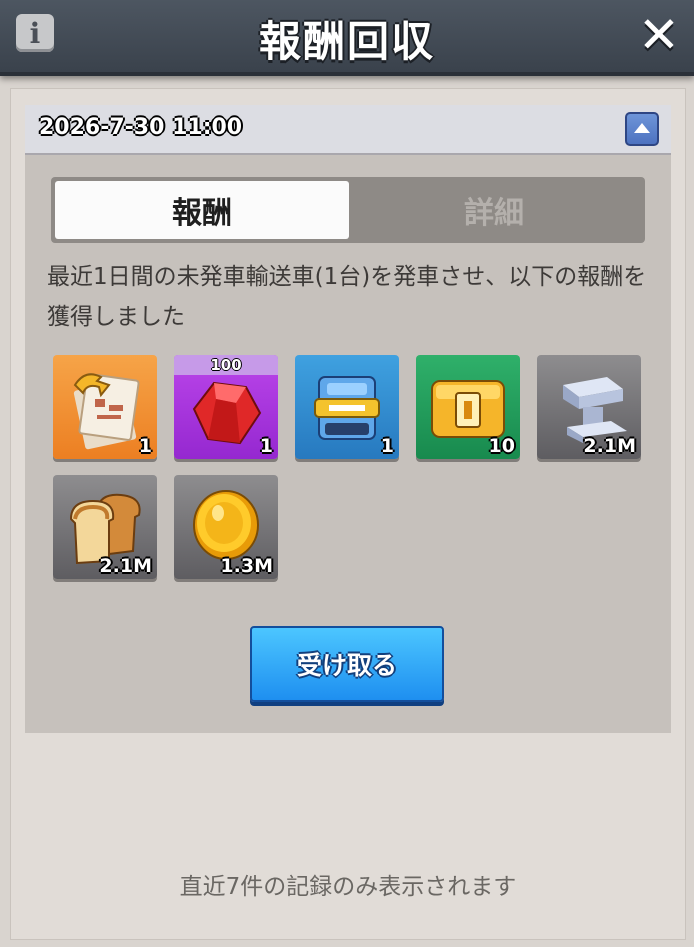  Describe the element at coordinates (141, 127) in the screenshot. I see `record-date: 2026-7-30 11:00` at that location.